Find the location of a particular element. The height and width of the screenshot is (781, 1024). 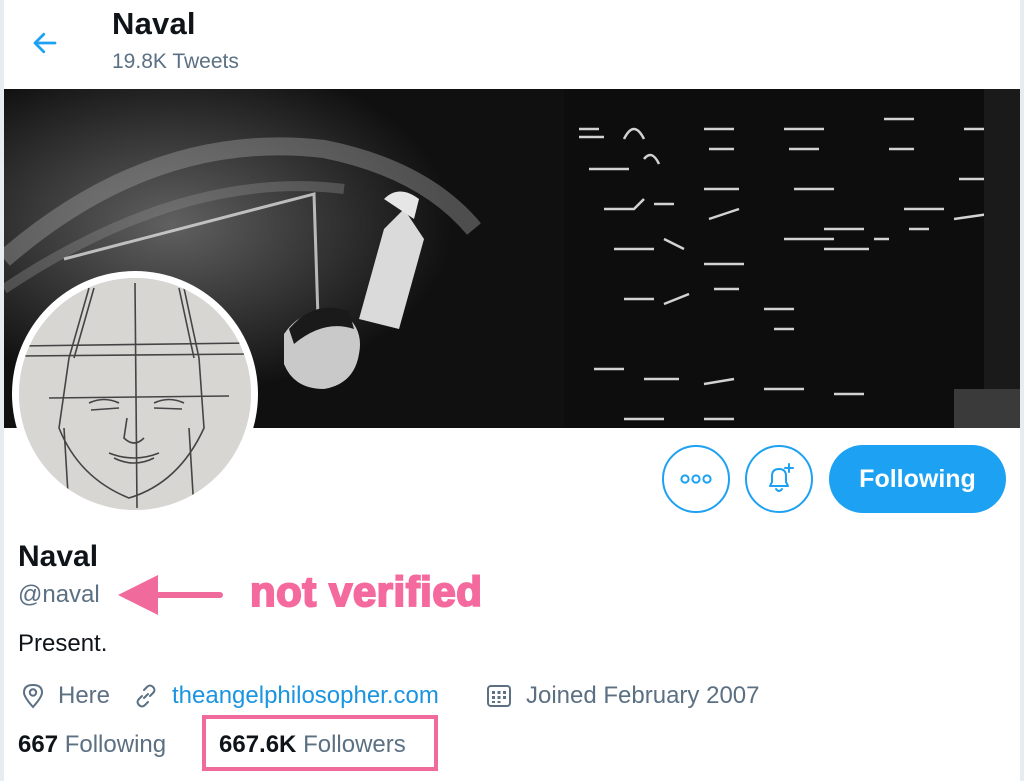

following-label: Following is located at coordinates (115, 744).